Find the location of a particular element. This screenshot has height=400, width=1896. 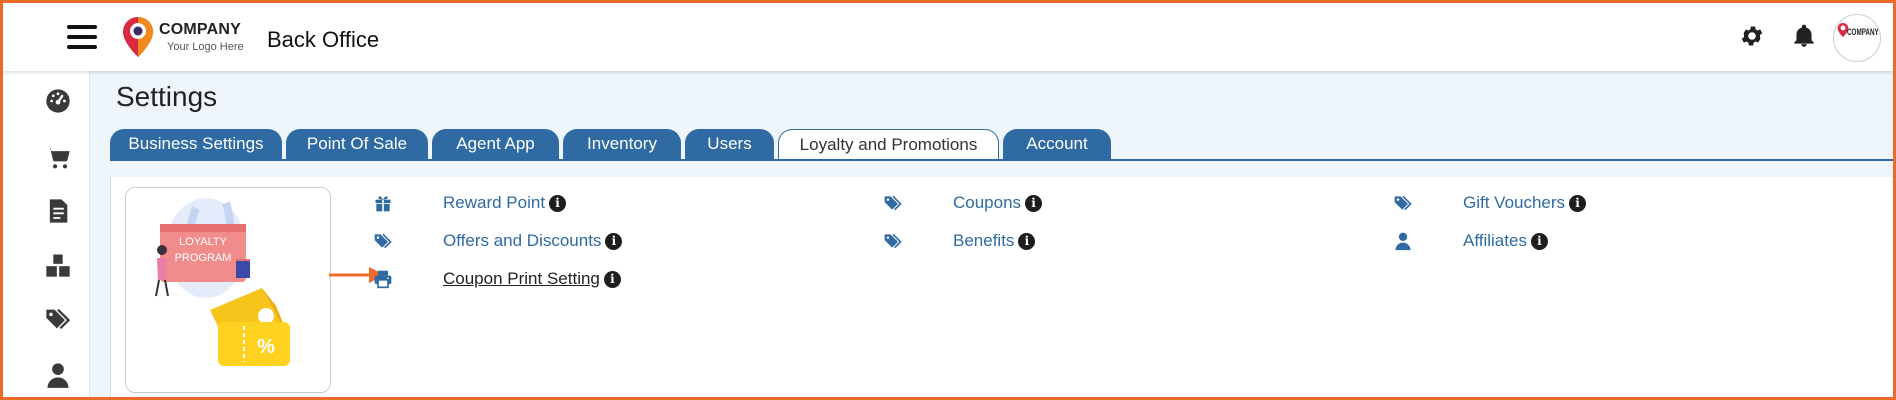

gift-vouchers-link: Gift Vouchers i is located at coordinates (1525, 203).